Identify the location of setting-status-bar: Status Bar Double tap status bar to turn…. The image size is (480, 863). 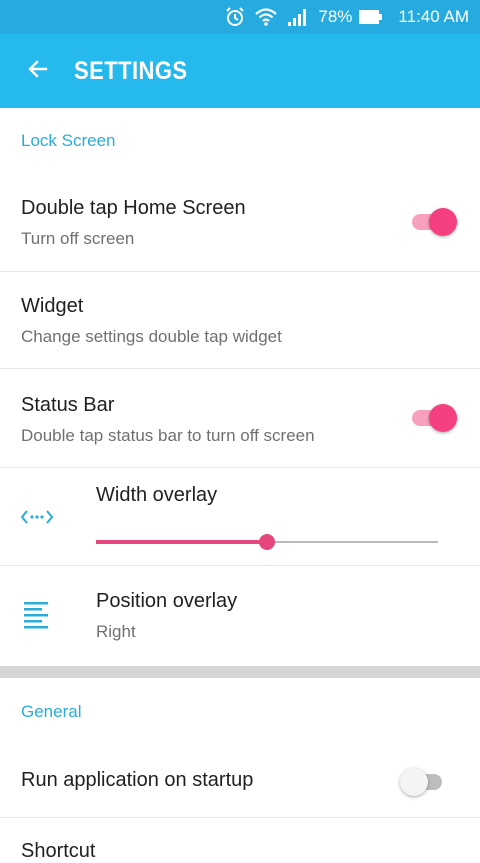
(240, 418).